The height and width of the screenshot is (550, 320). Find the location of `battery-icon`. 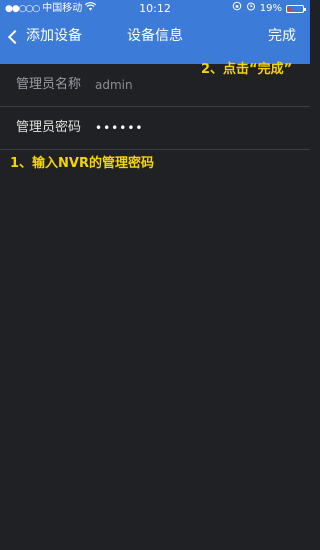

battery-icon is located at coordinates (296, 9).